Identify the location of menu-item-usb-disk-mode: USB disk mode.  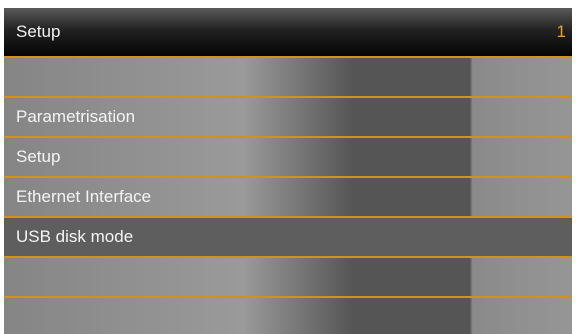
(288, 237).